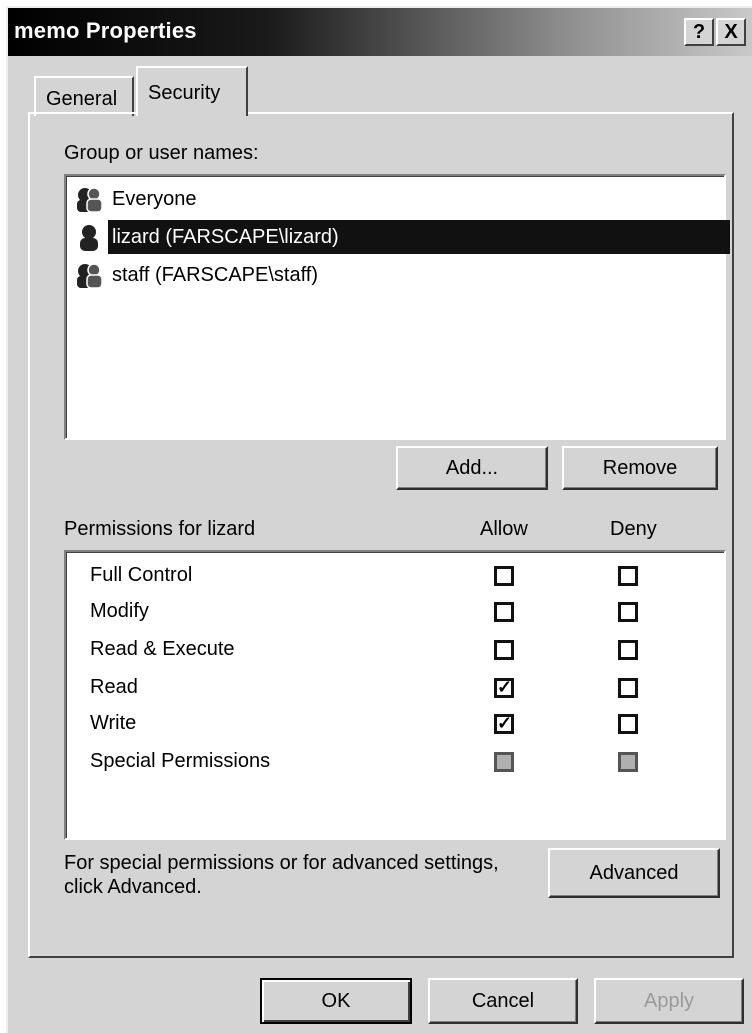 The height and width of the screenshot is (1033, 752). What do you see at coordinates (336, 1001) in the screenshot?
I see `ok-button: OK` at bounding box center [336, 1001].